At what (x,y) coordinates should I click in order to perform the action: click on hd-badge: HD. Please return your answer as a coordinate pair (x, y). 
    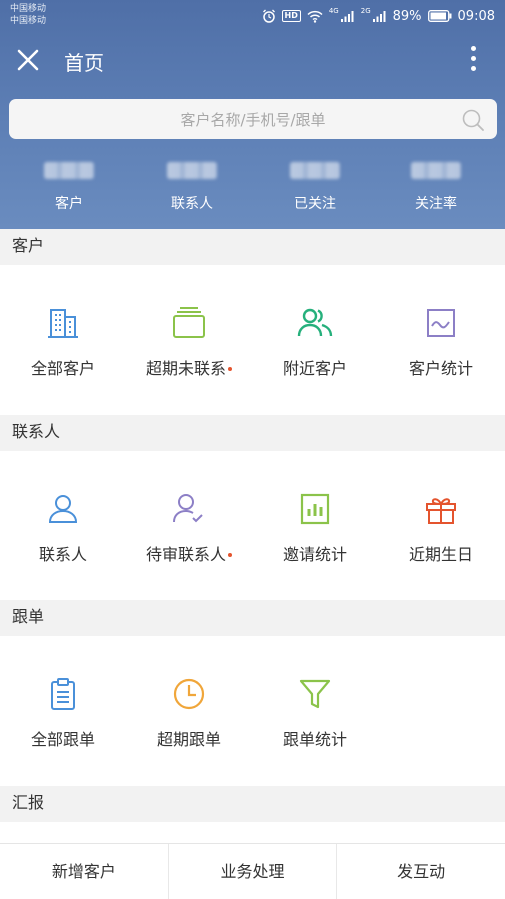
    Looking at the image, I should click on (291, 16).